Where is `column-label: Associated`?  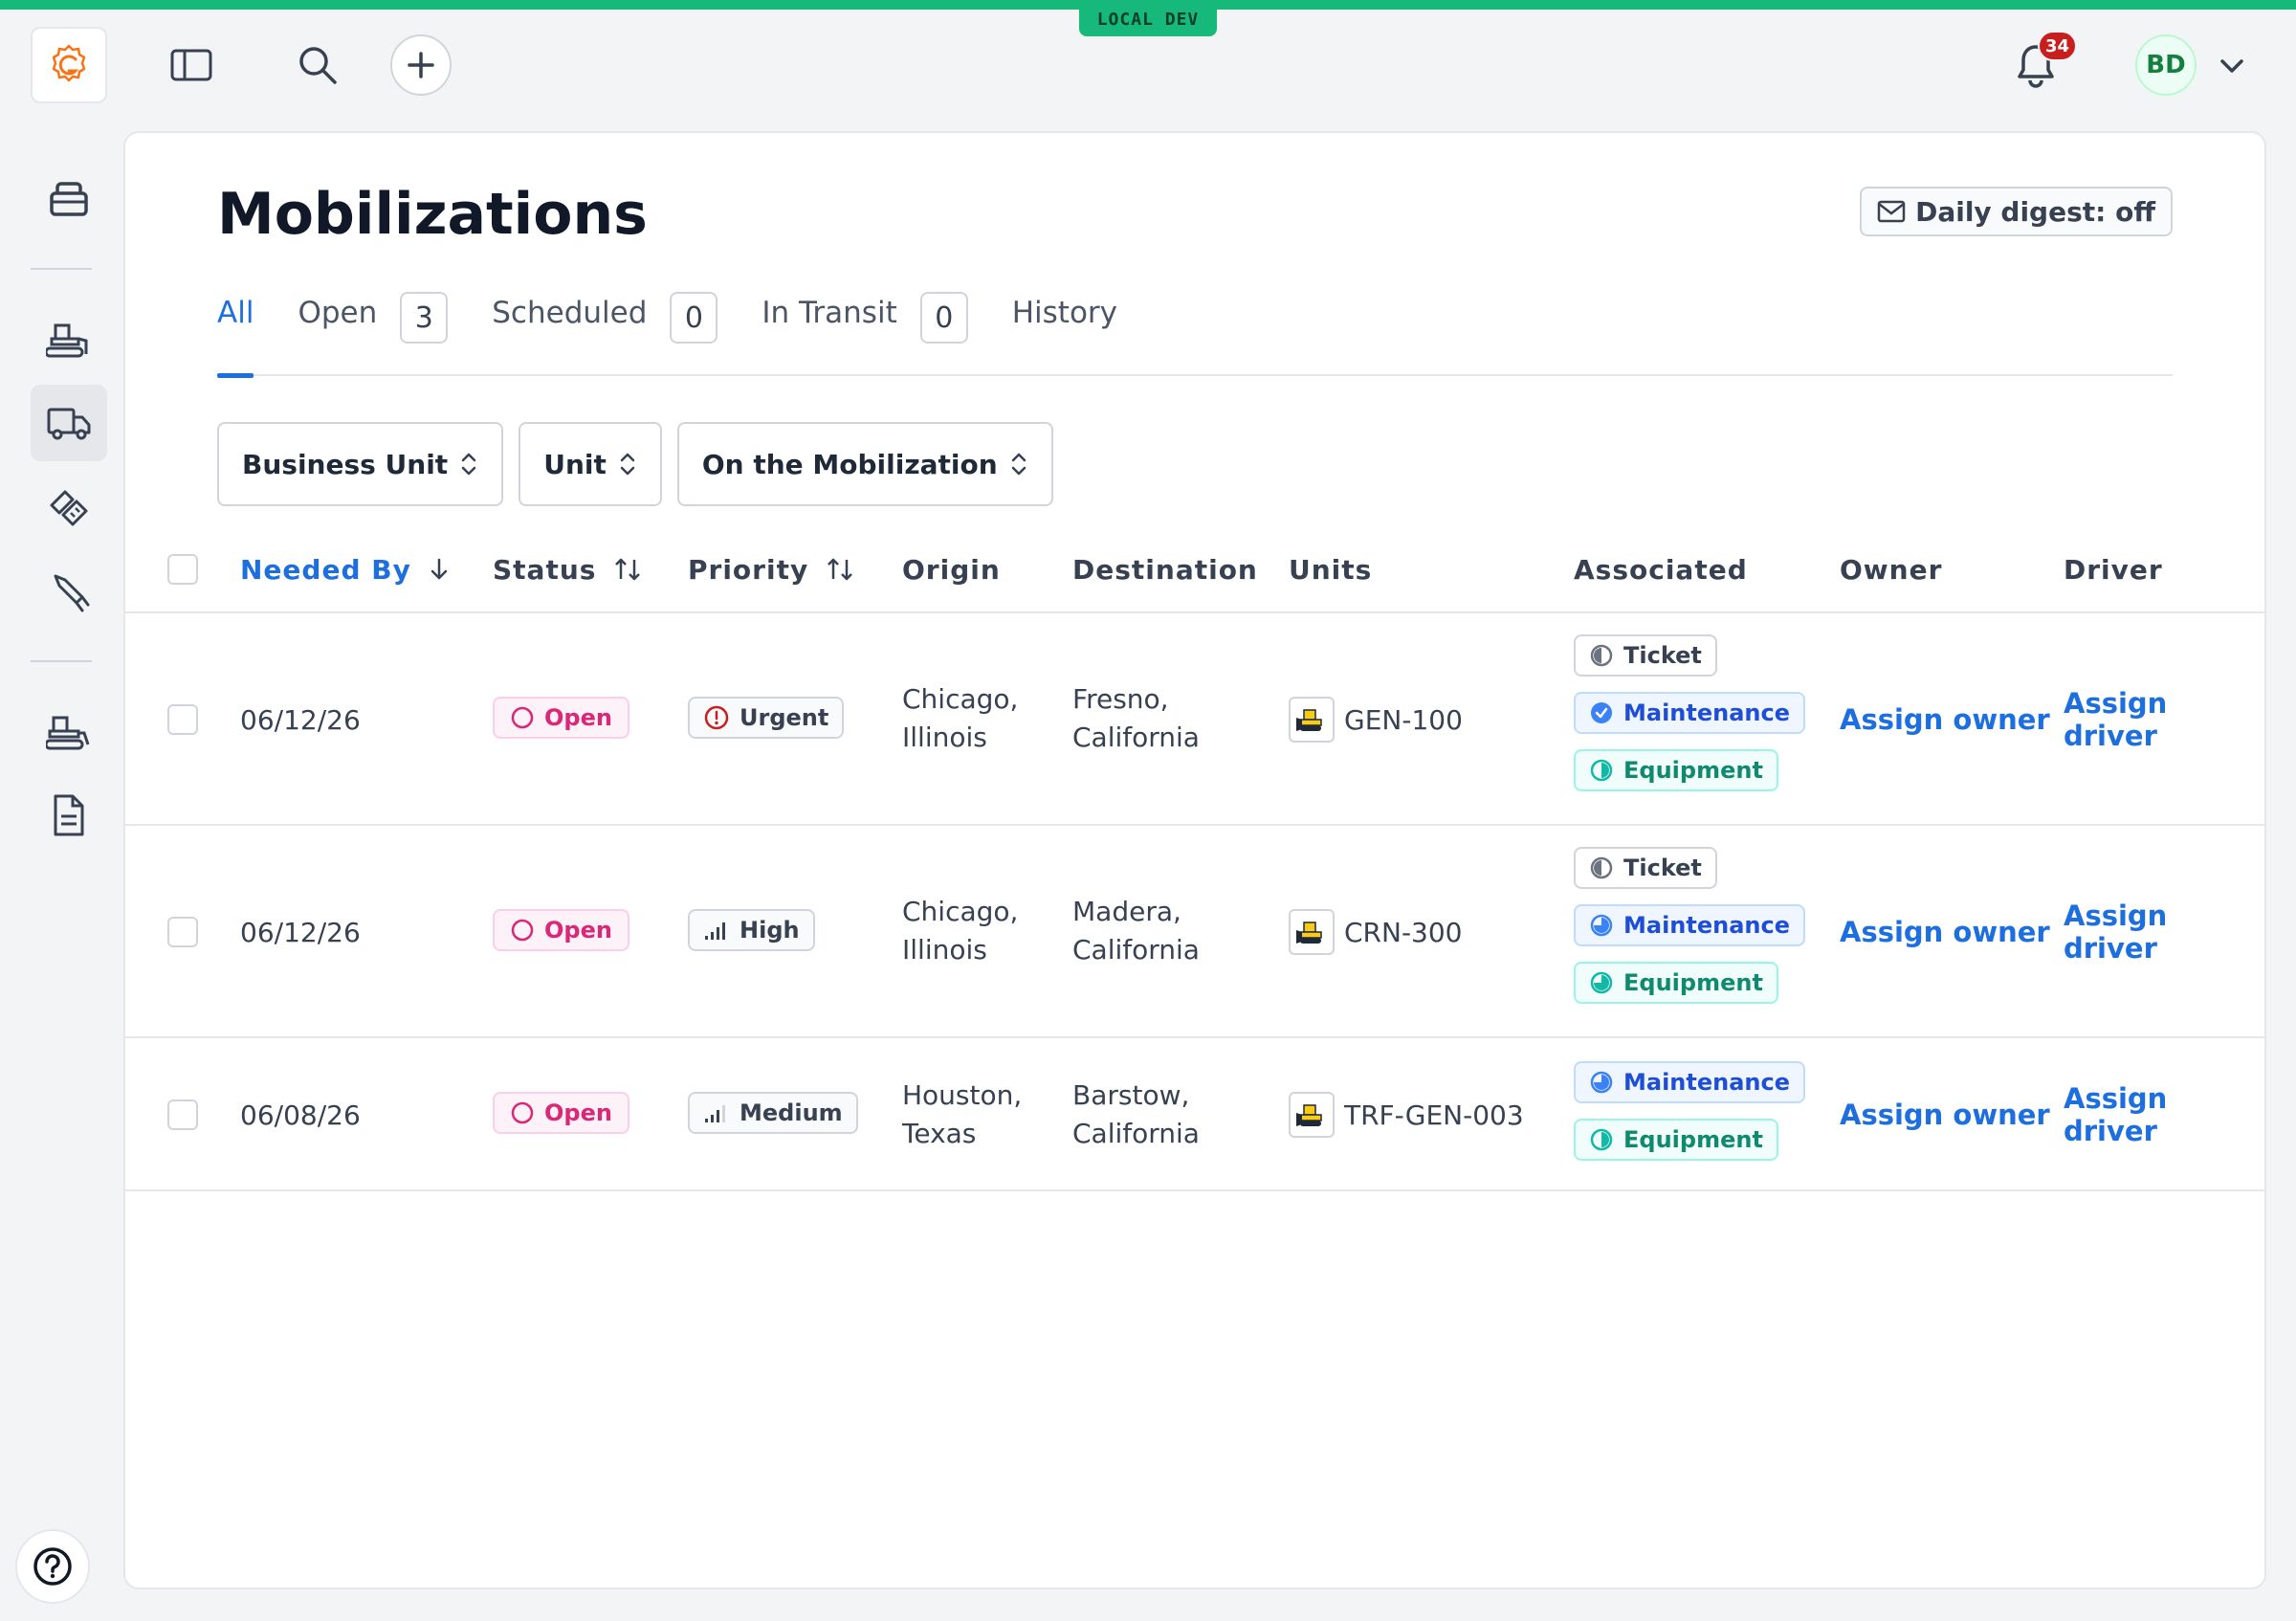 column-label: Associated is located at coordinates (1661, 569).